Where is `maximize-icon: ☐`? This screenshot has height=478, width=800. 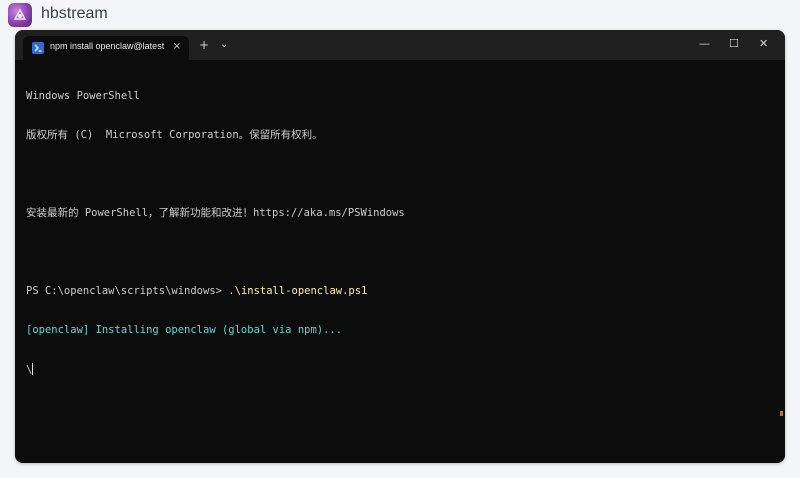 maximize-icon: ☐ is located at coordinates (734, 44).